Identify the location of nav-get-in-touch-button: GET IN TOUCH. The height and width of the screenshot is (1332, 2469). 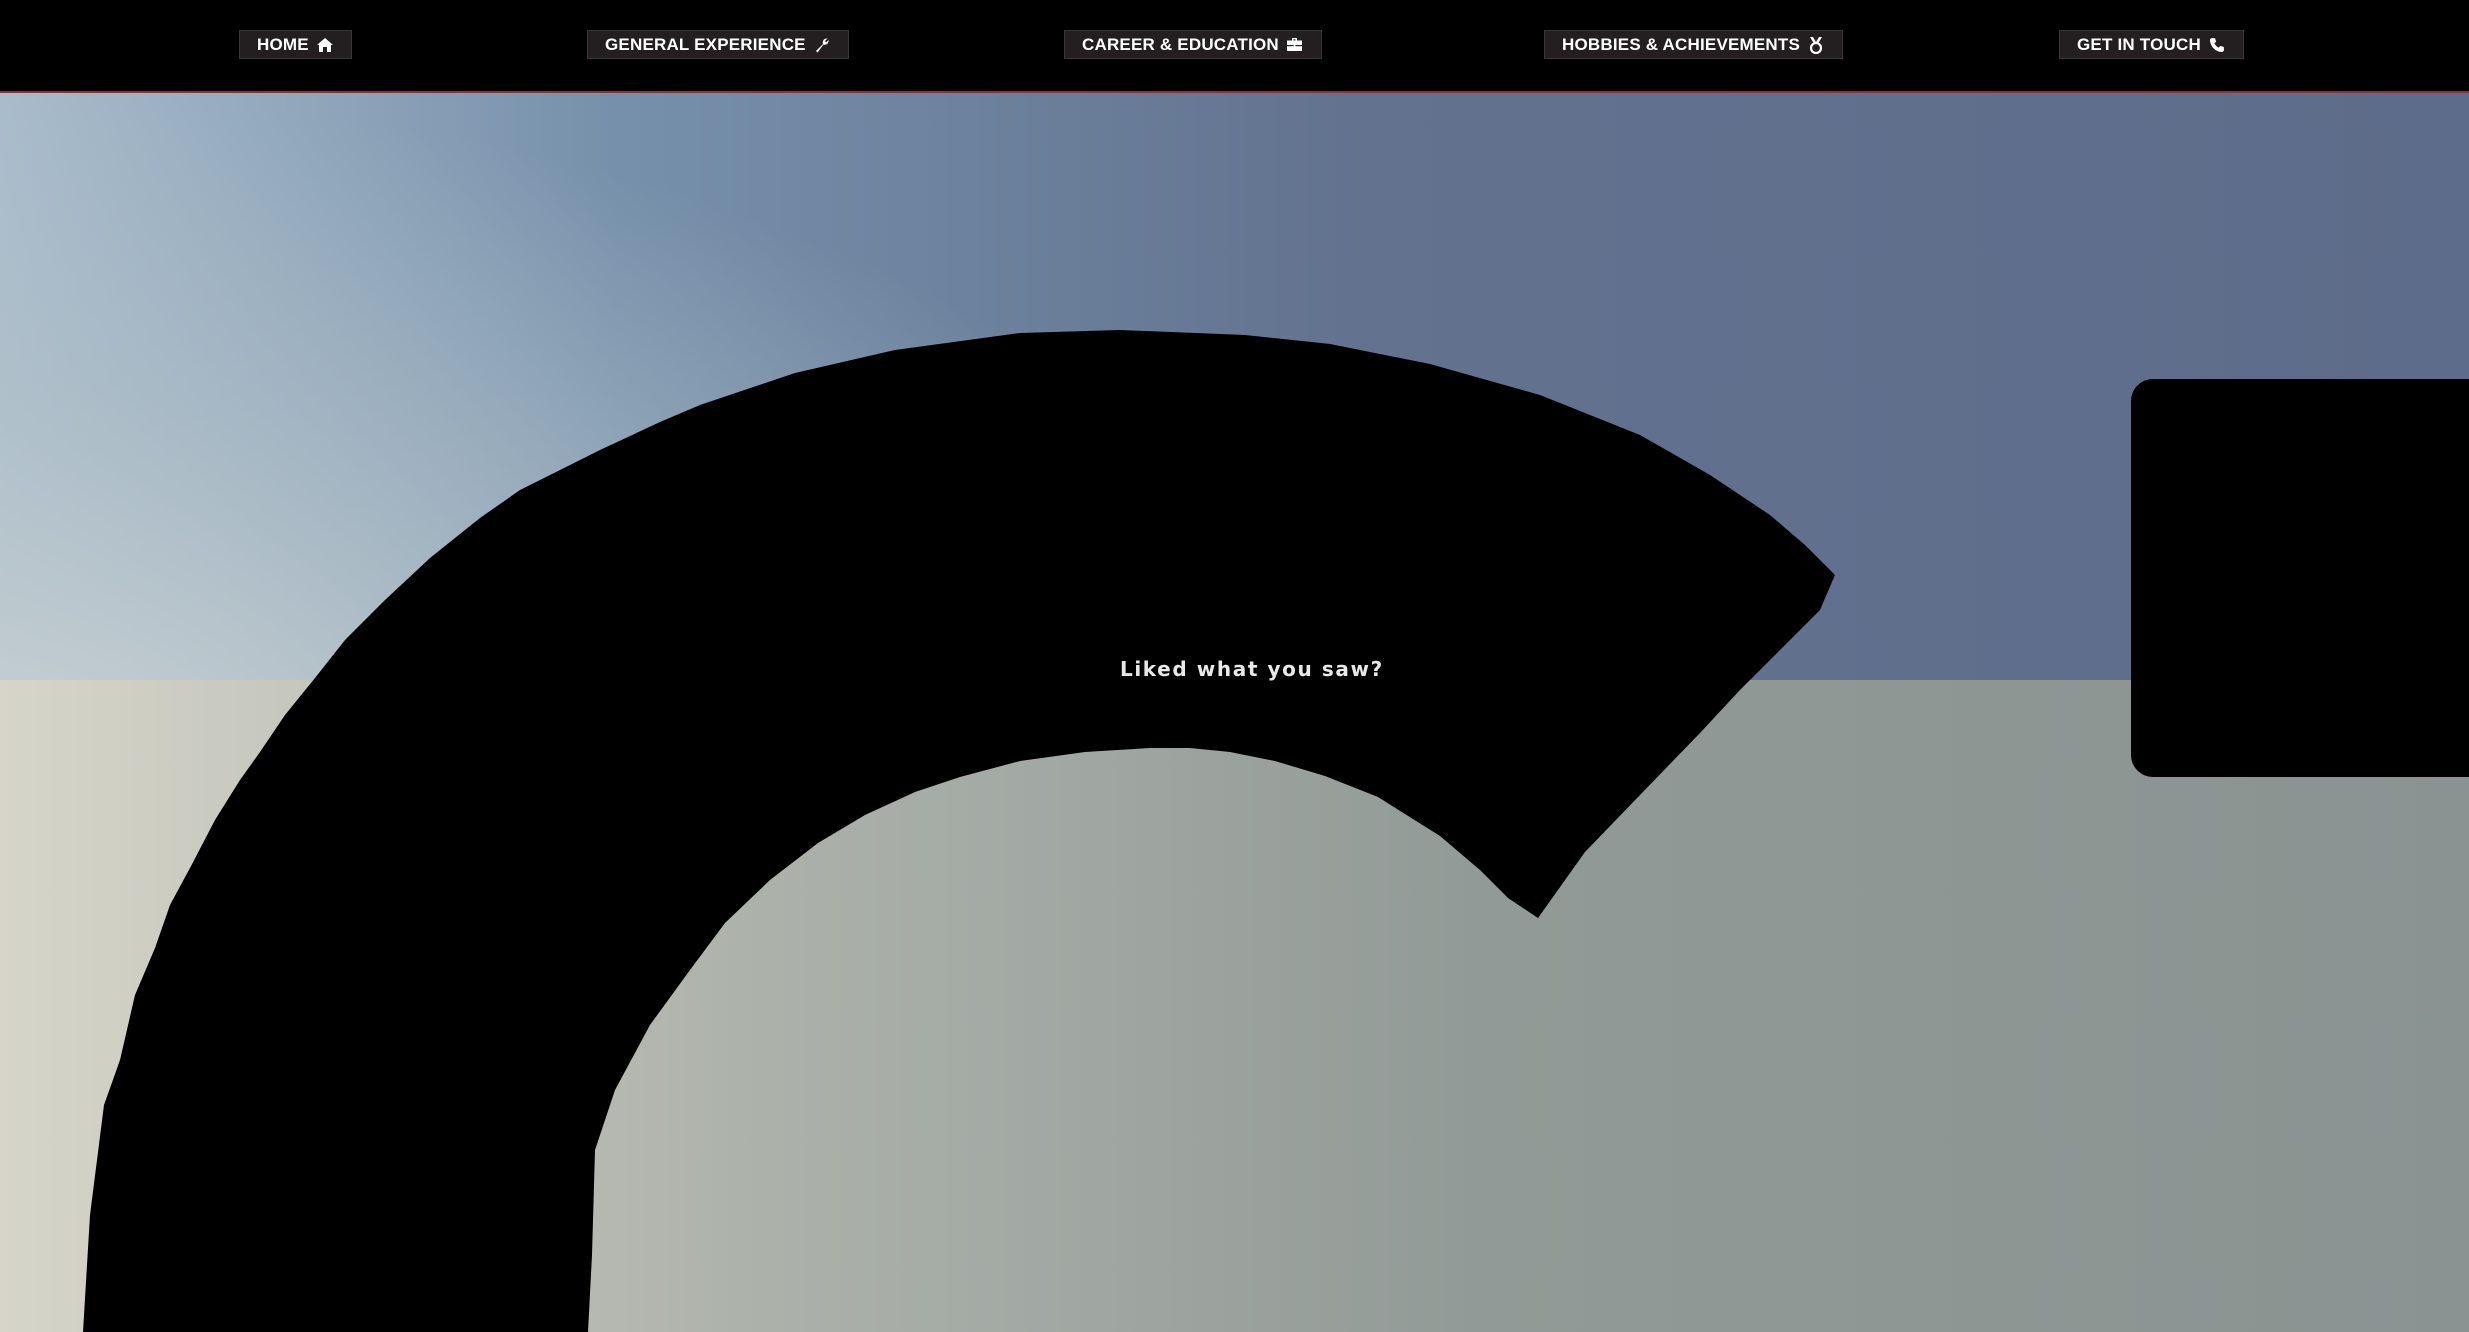
(2151, 44).